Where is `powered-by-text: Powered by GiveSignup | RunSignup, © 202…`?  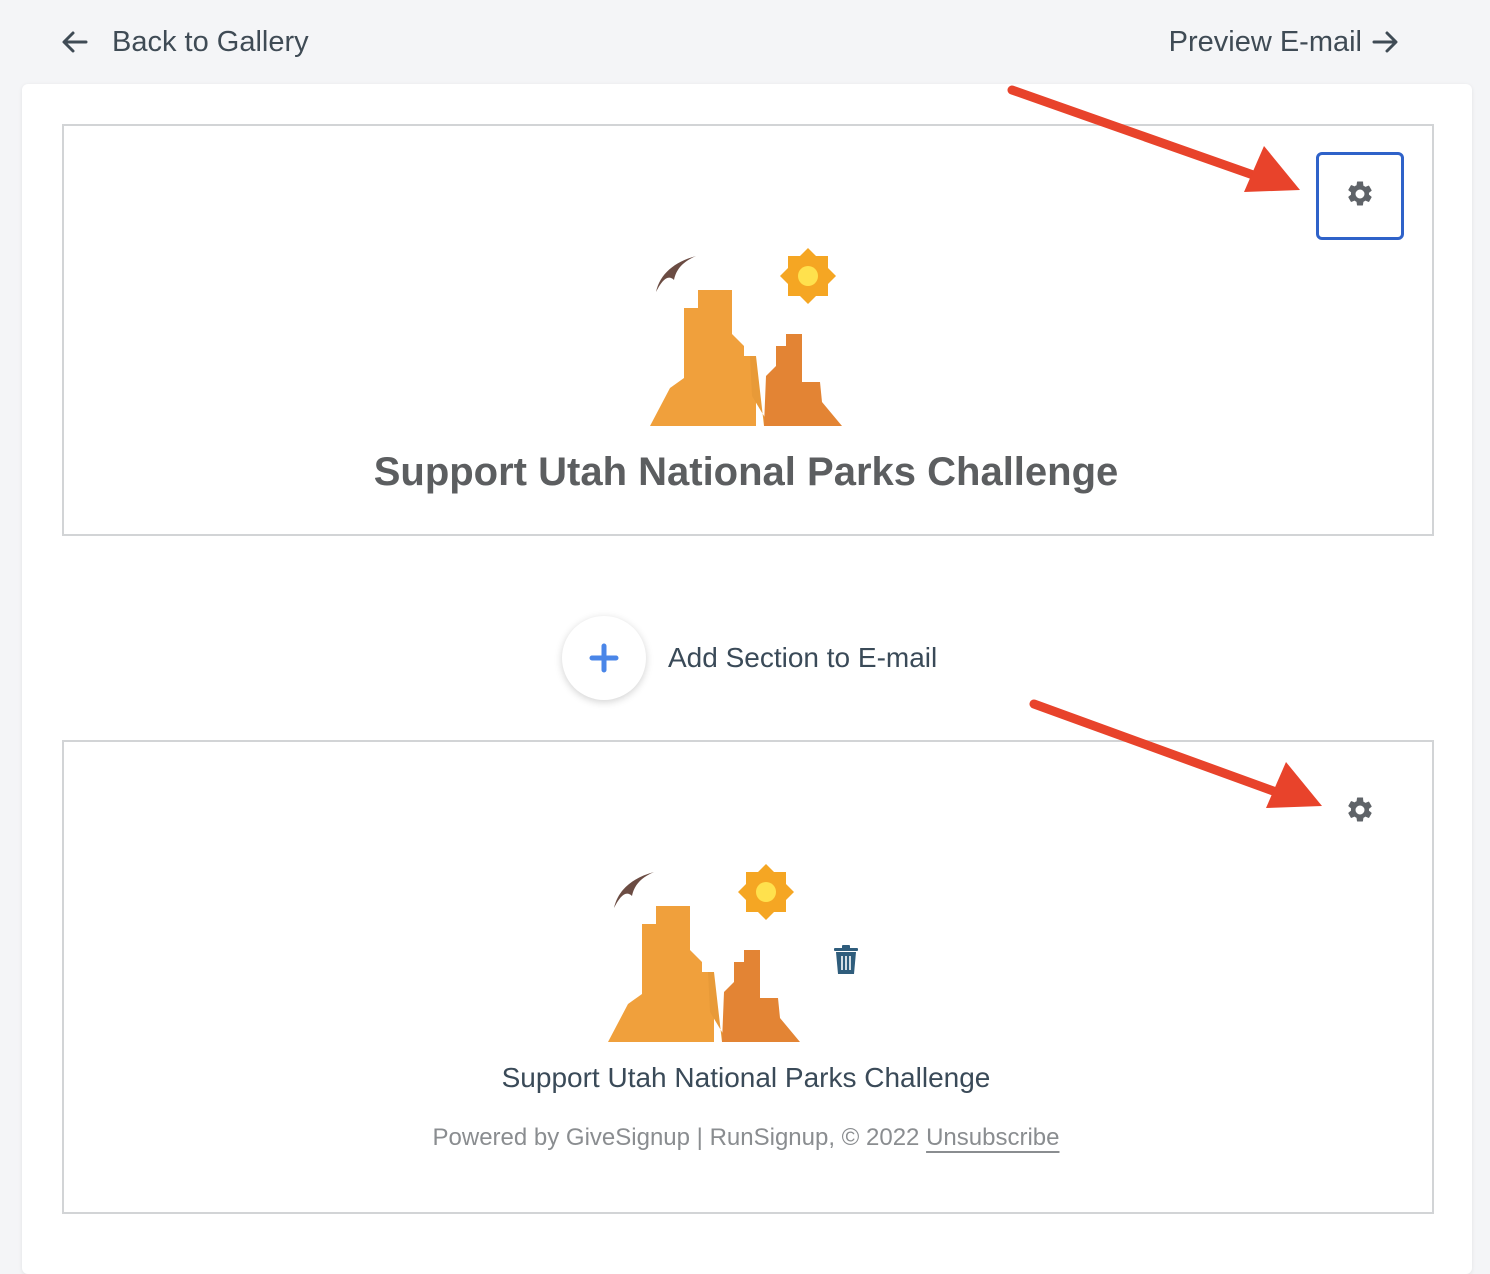
powered-by-text: Powered by GiveSignup | RunSignup, © 202… is located at coordinates (676, 1137).